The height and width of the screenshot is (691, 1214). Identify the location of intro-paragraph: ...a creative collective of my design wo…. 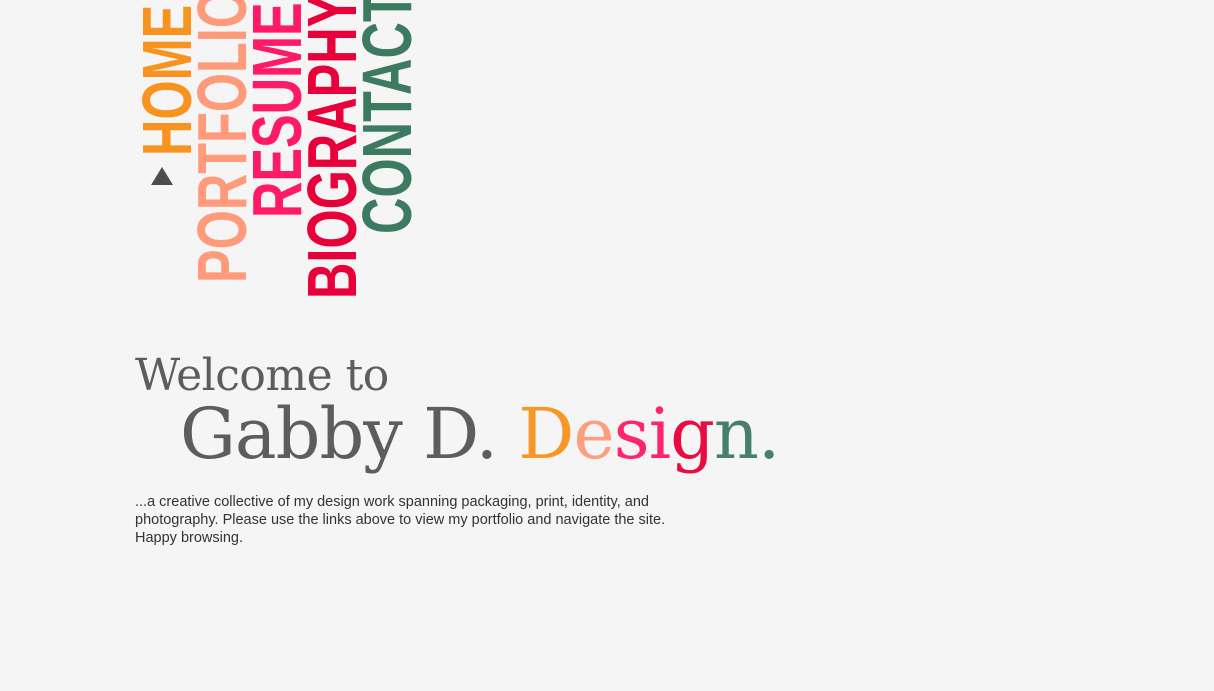
(400, 520).